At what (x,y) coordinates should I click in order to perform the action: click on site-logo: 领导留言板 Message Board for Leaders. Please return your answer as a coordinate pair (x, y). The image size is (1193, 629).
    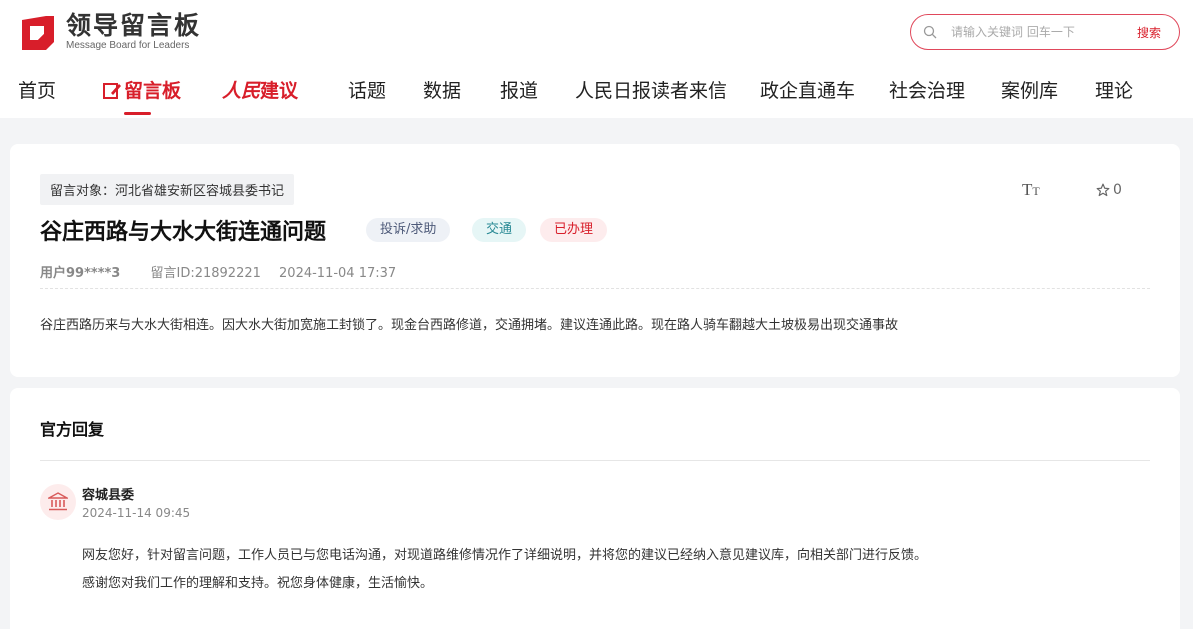
    Looking at the image, I should click on (109, 32).